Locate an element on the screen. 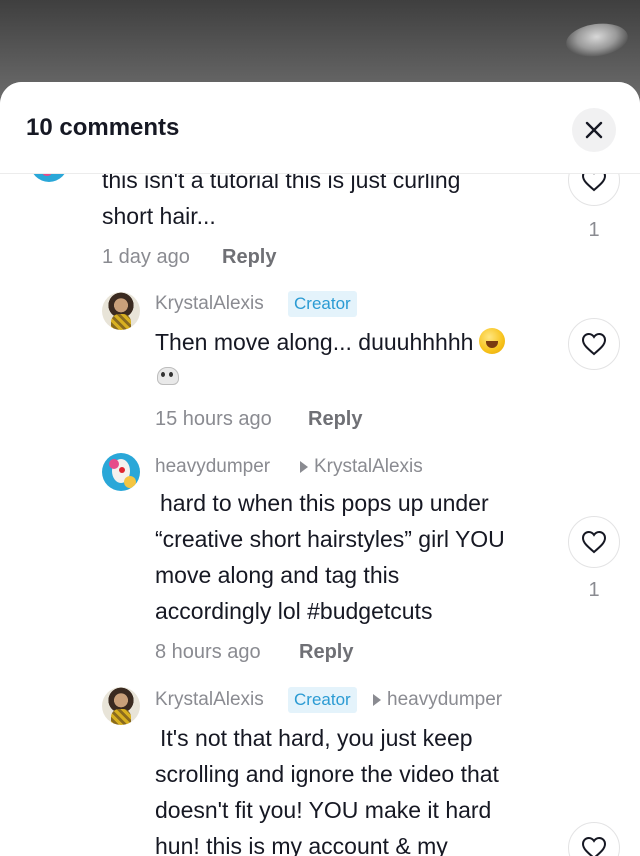 Image resolution: width=640 pixels, height=856 pixels. close-icon is located at coordinates (594, 130).